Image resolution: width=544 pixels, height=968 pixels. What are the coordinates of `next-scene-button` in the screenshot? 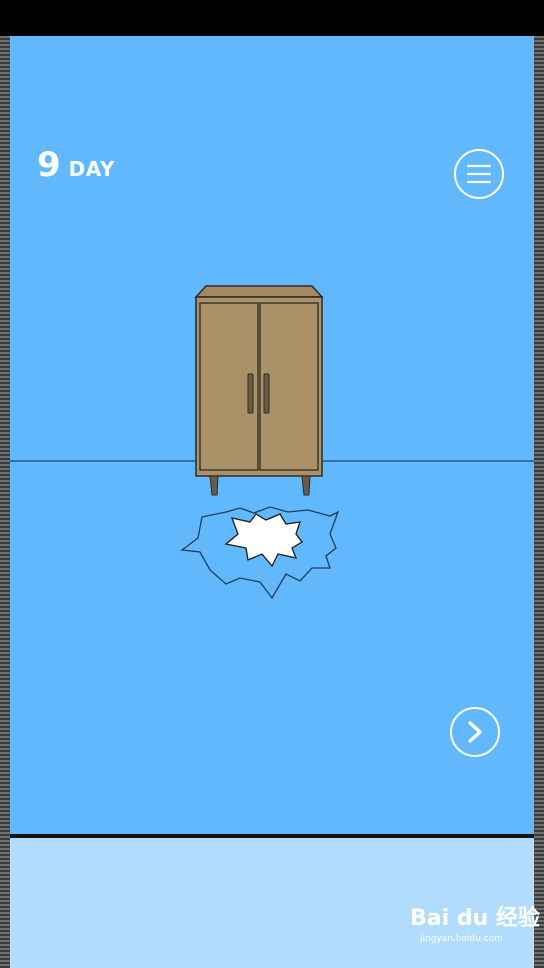 It's located at (475, 732).